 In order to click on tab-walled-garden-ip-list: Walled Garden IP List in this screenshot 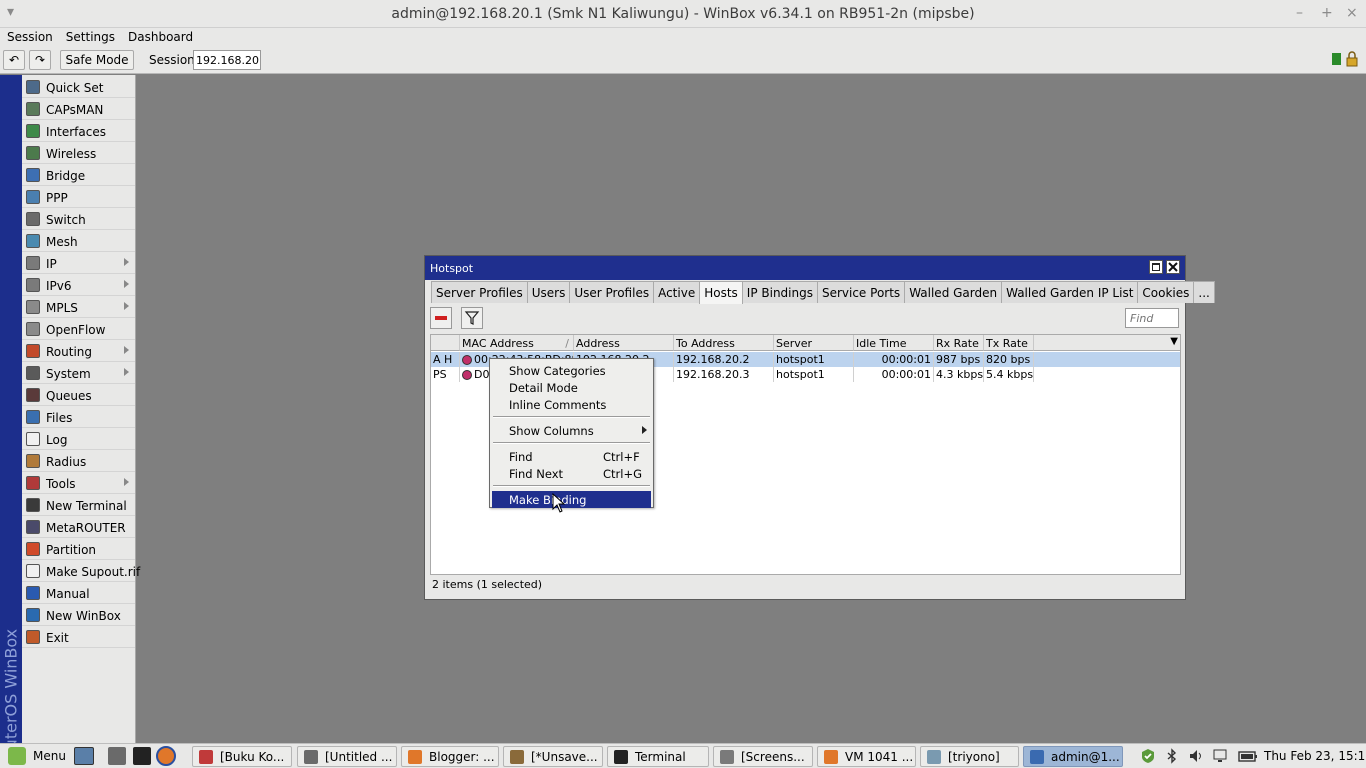, I will do `click(1070, 292)`.